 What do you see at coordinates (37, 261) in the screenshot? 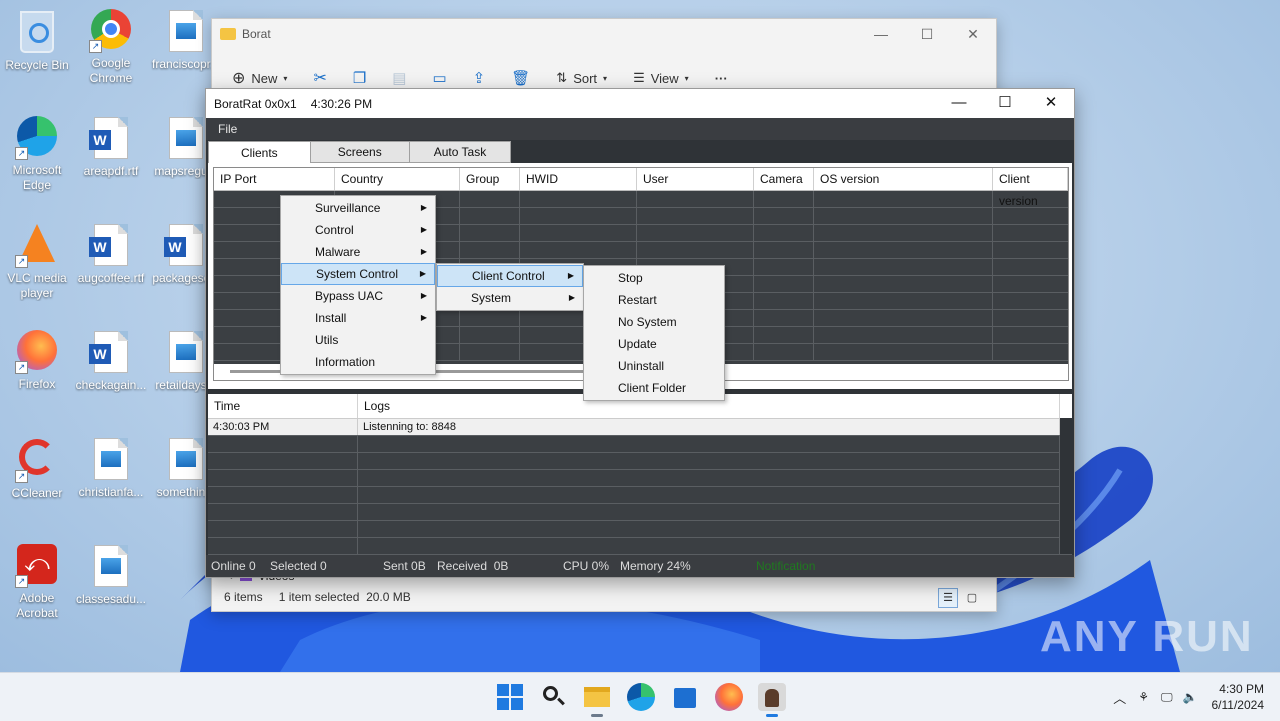
I see `desktop-icon-vlc: ↗ VLC media player` at bounding box center [37, 261].